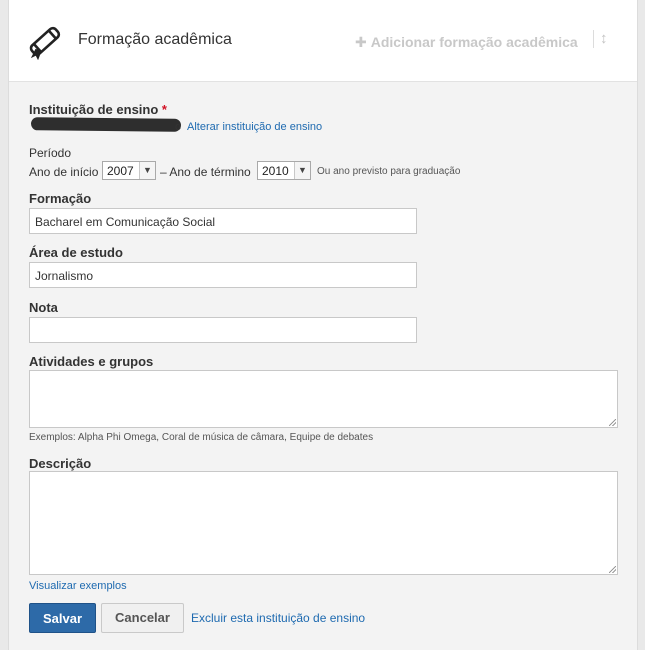 Image resolution: width=645 pixels, height=650 pixels. I want to click on sort-arrows-icon: ↕, so click(604, 38).